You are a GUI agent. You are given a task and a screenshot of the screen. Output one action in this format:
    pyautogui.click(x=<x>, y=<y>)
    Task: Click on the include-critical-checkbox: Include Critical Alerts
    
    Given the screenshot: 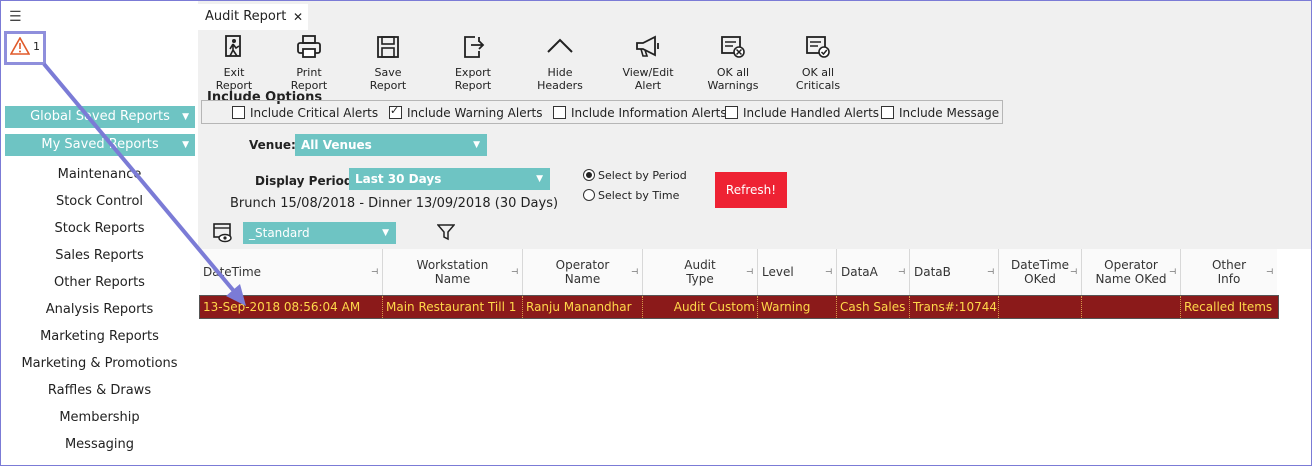 What is the action you would take?
    pyautogui.click(x=305, y=113)
    